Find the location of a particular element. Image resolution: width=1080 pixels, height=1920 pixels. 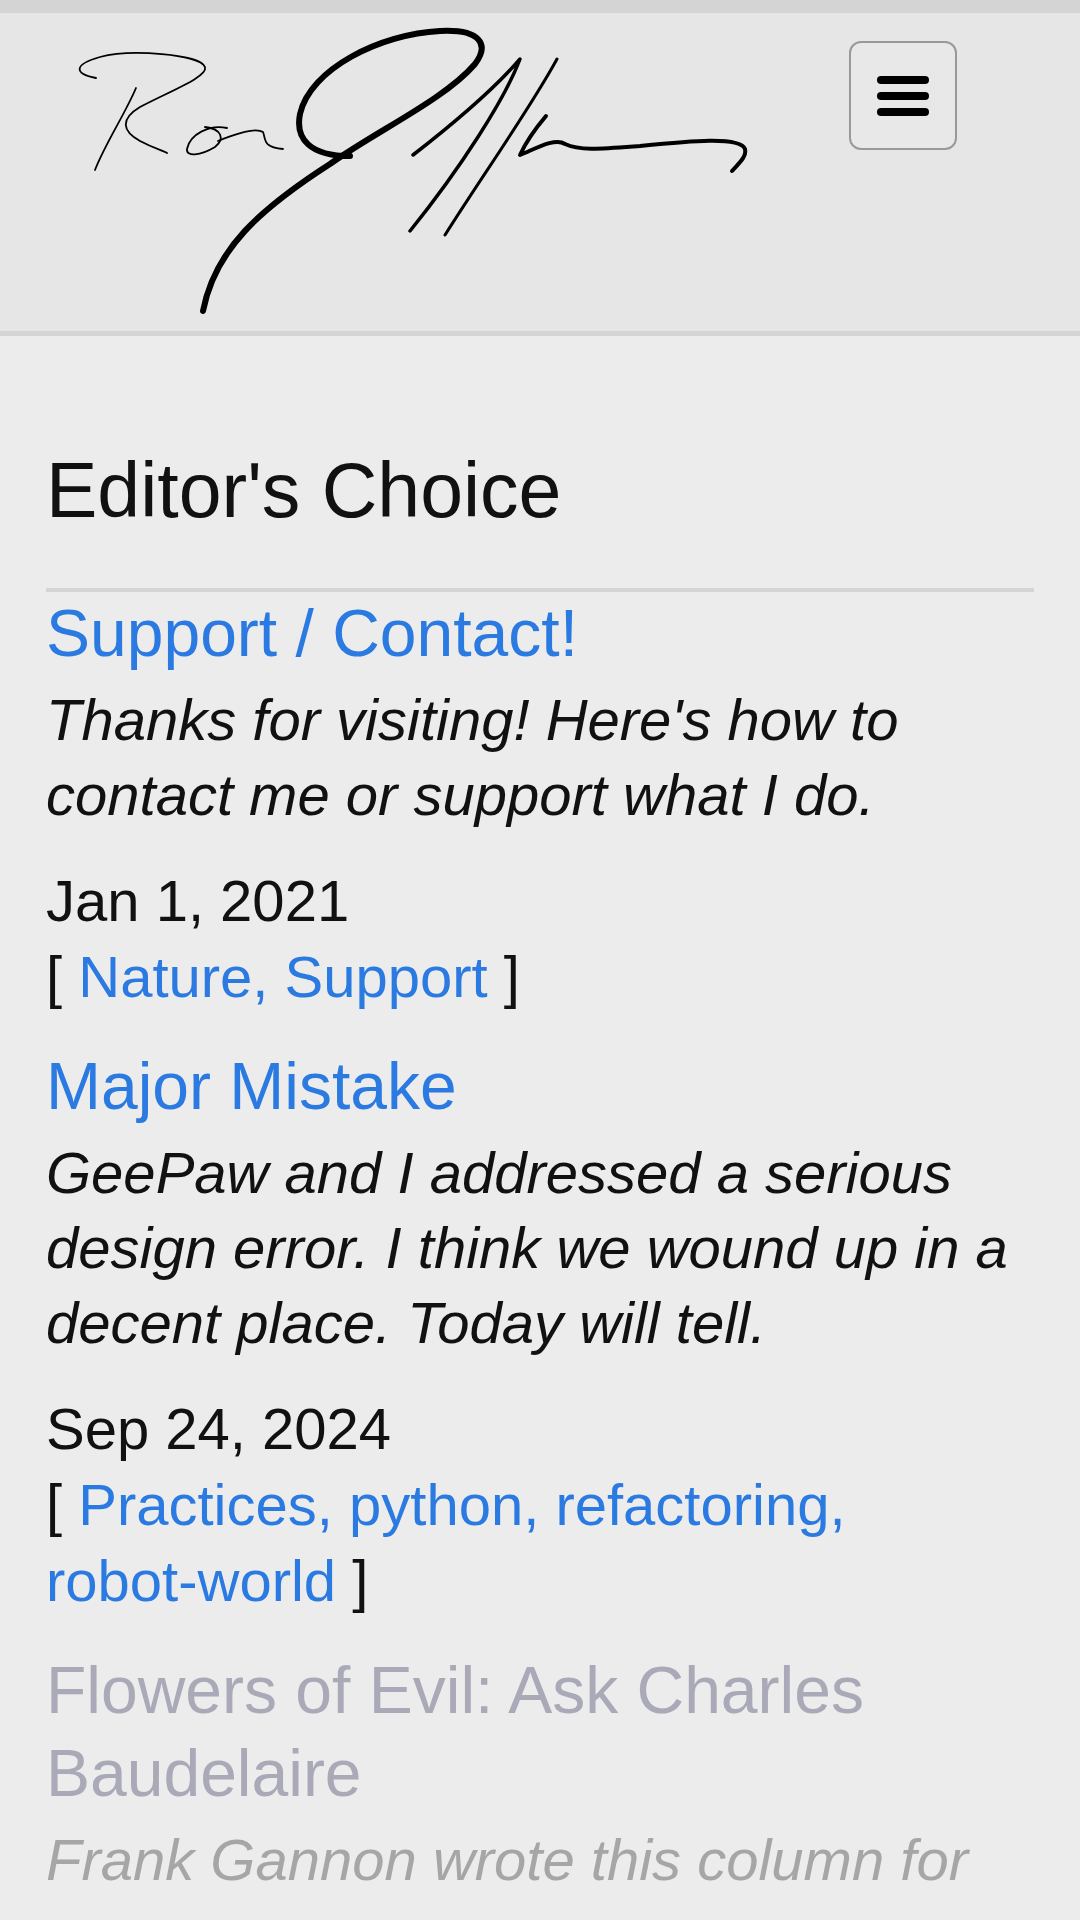

tag-link: refactoring, is located at coordinates (700, 1504).